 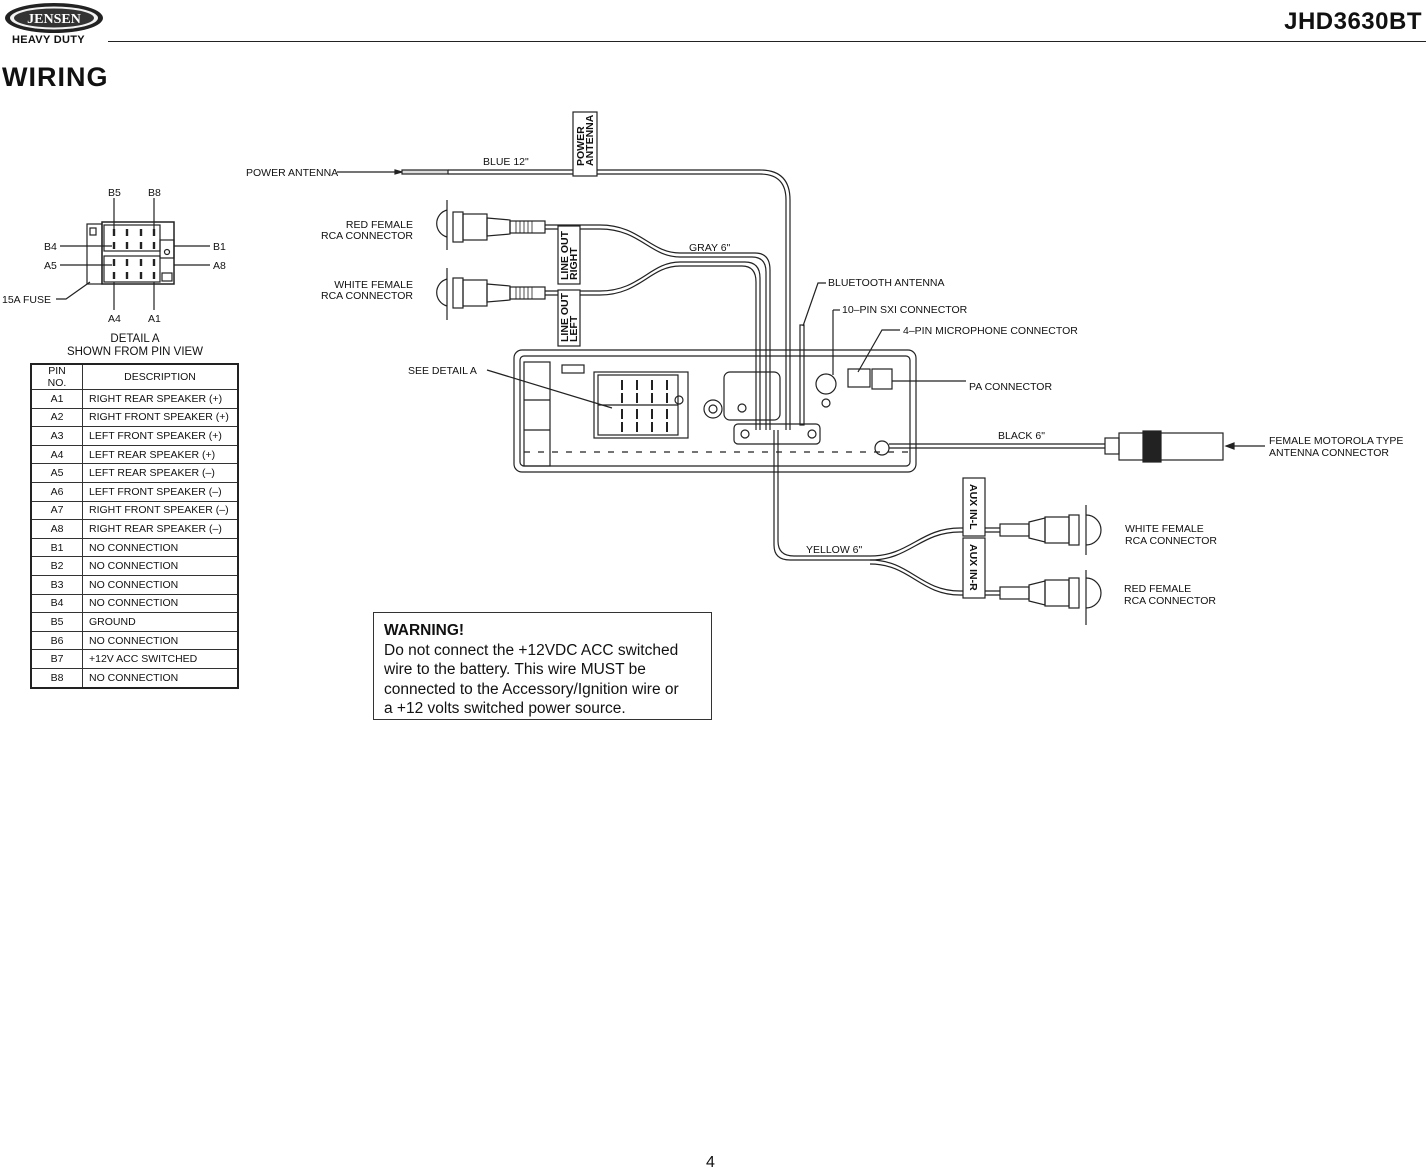 What do you see at coordinates (56, 566) in the screenshot?
I see `pin-cell: B2` at bounding box center [56, 566].